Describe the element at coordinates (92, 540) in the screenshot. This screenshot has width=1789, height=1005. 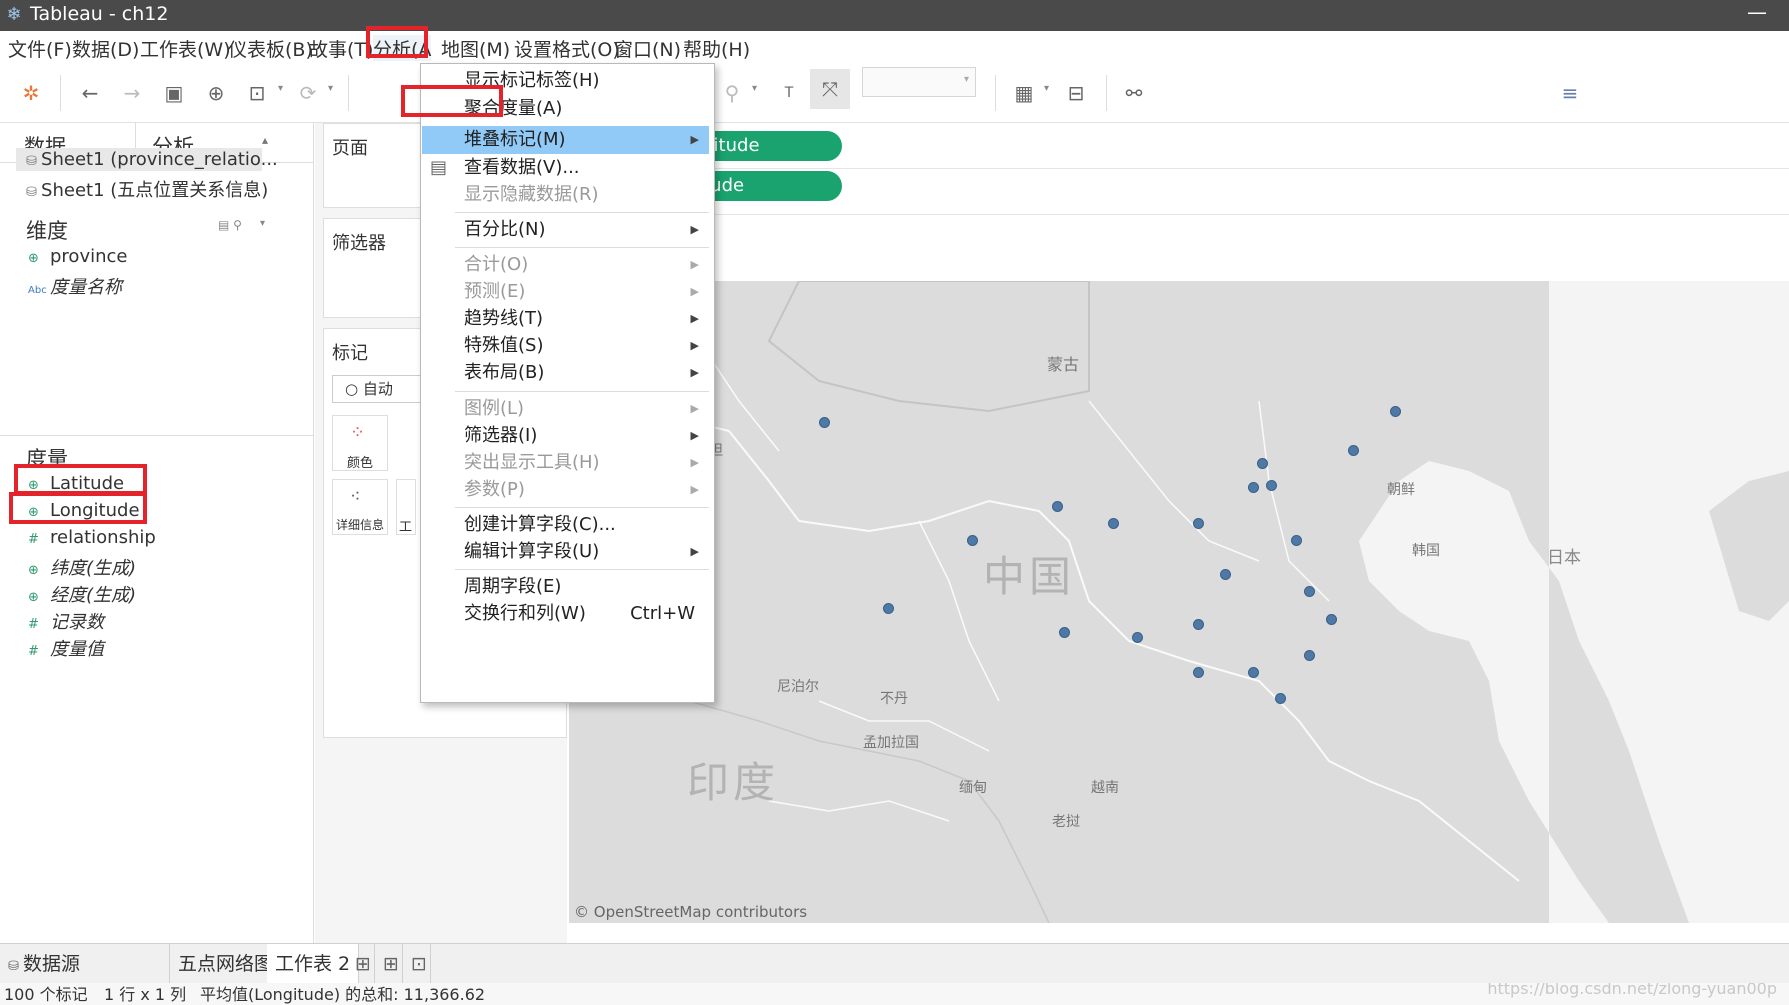
I see `measure-field: # relationship` at that location.